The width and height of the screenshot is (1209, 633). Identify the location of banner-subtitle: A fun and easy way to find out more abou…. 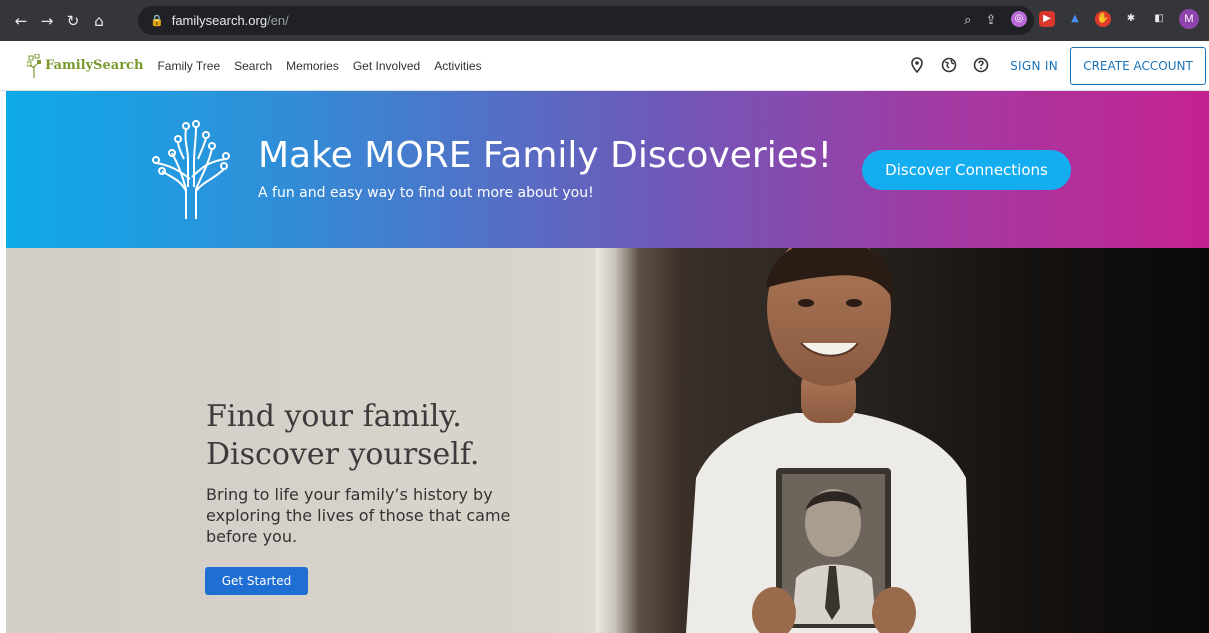
(426, 193).